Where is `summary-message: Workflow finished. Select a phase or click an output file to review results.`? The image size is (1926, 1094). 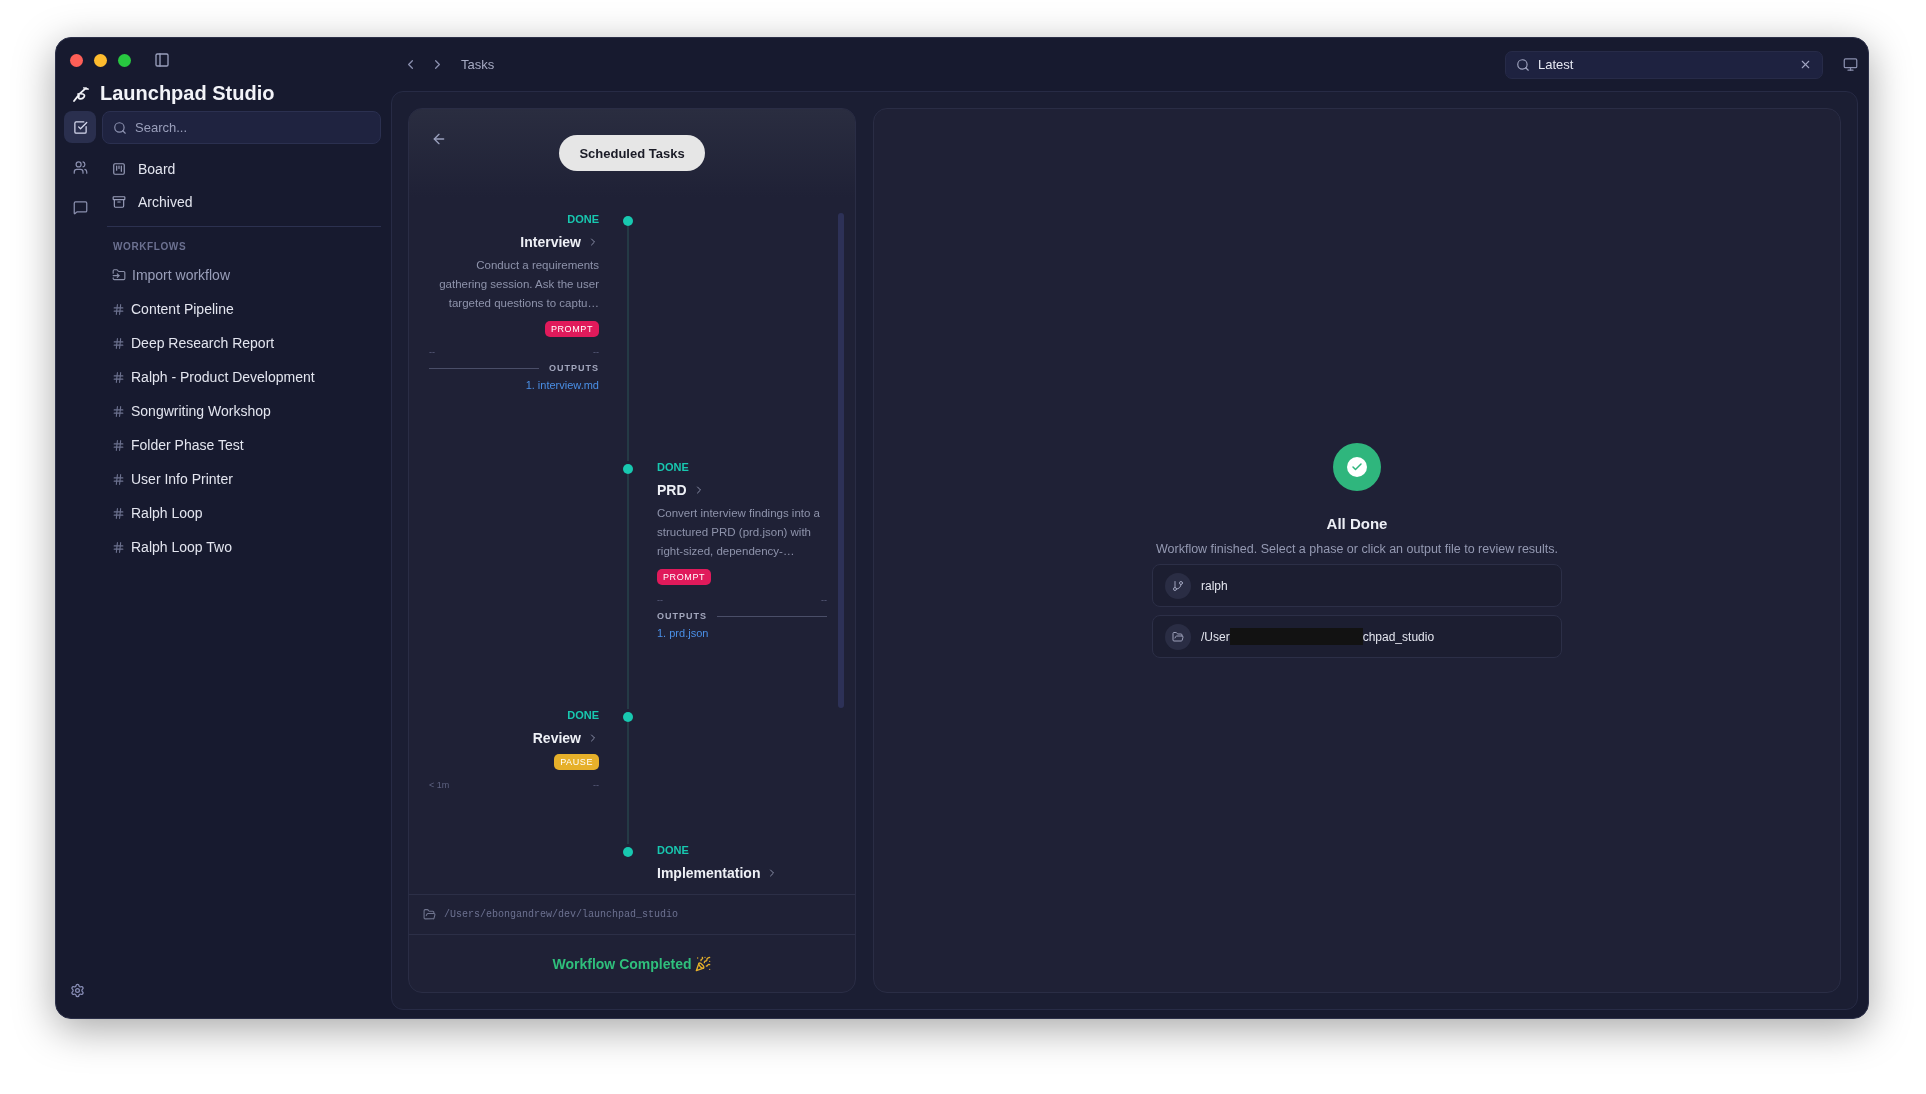
summary-message: Workflow finished. Select a phase or click an output file to review results. is located at coordinates (1356, 549).